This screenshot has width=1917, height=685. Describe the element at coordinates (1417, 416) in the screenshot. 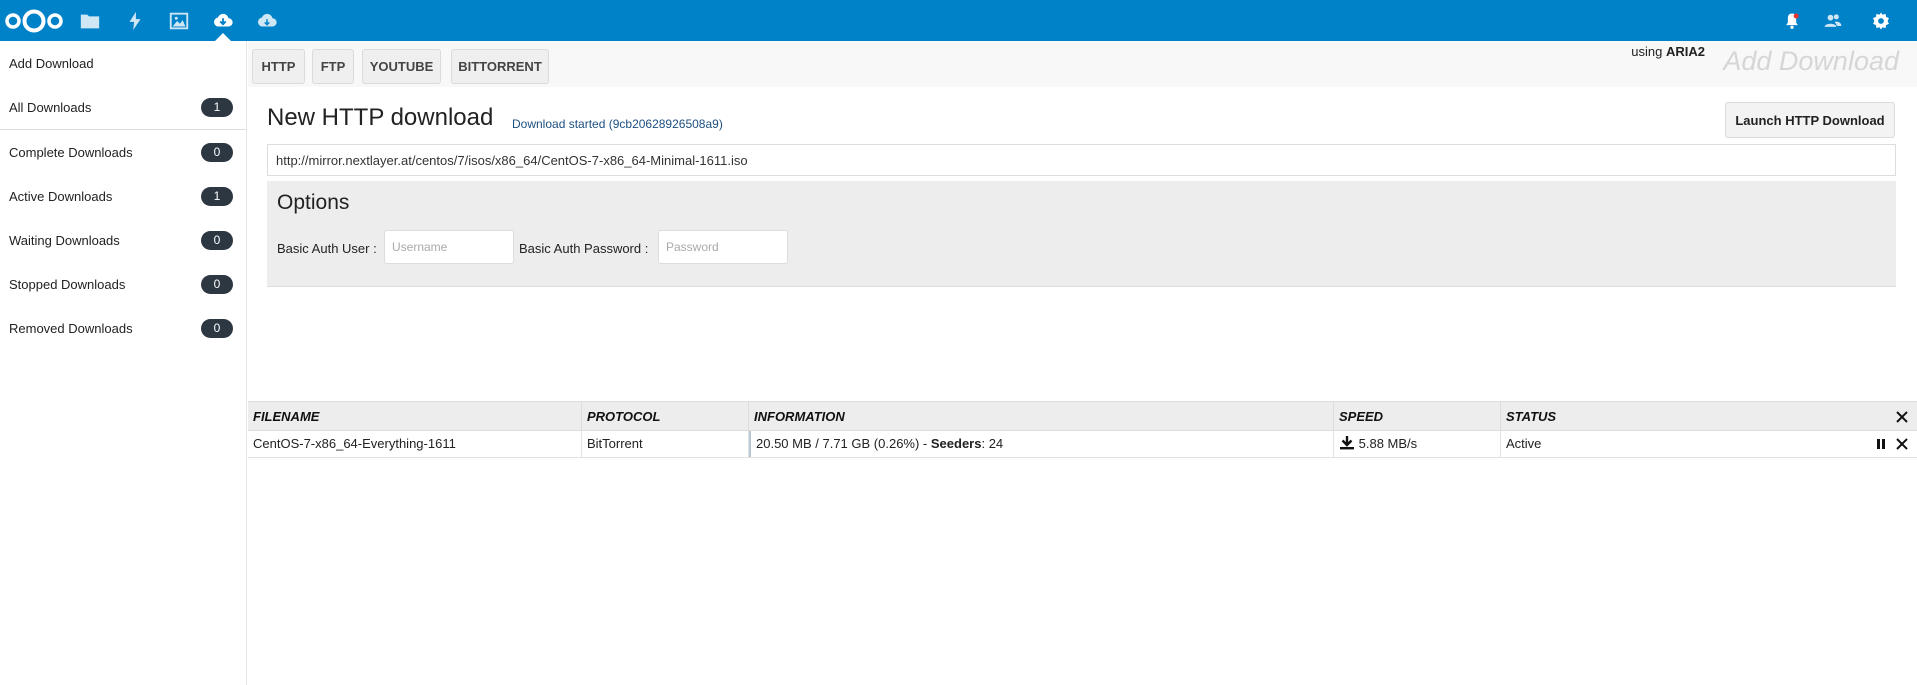

I see `column-header-speed: SPEED` at that location.